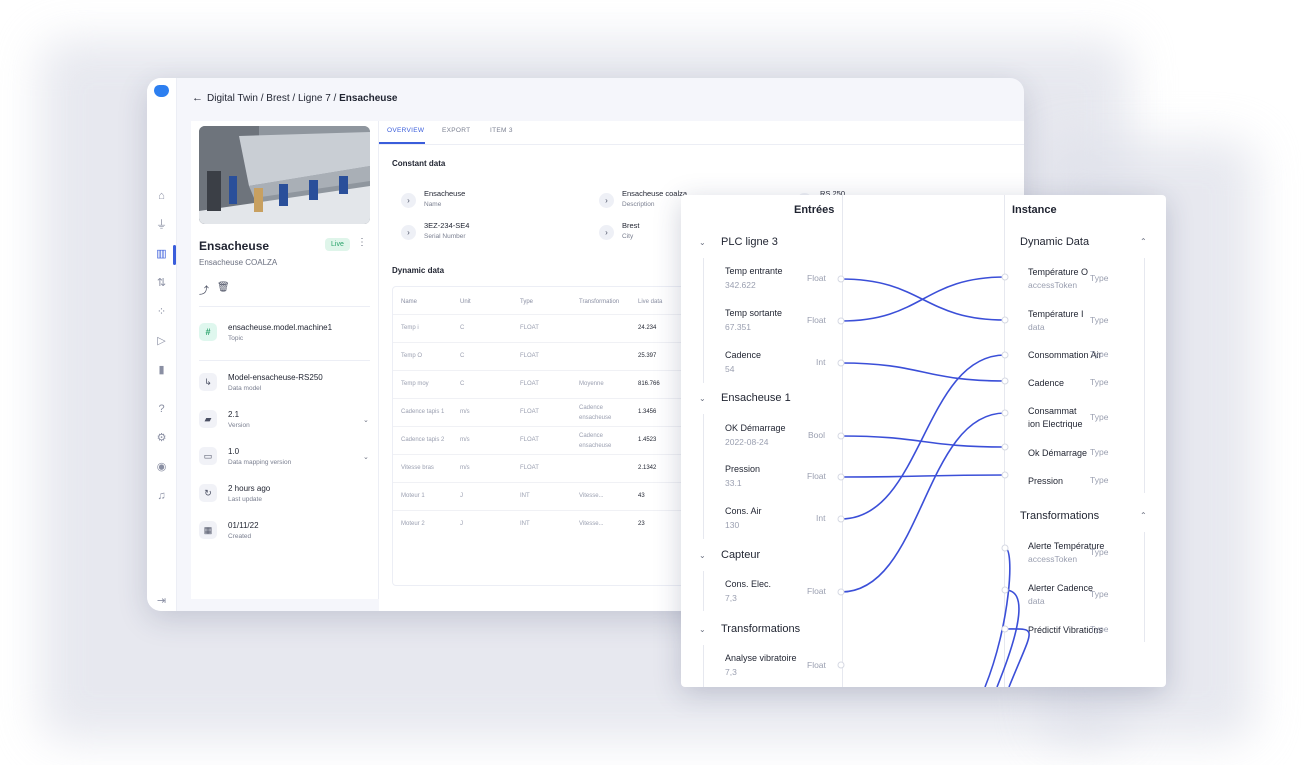 This screenshot has height=765, width=1314. Describe the element at coordinates (445, 193) in the screenshot. I see `constant-value: Ensacheuse` at that location.